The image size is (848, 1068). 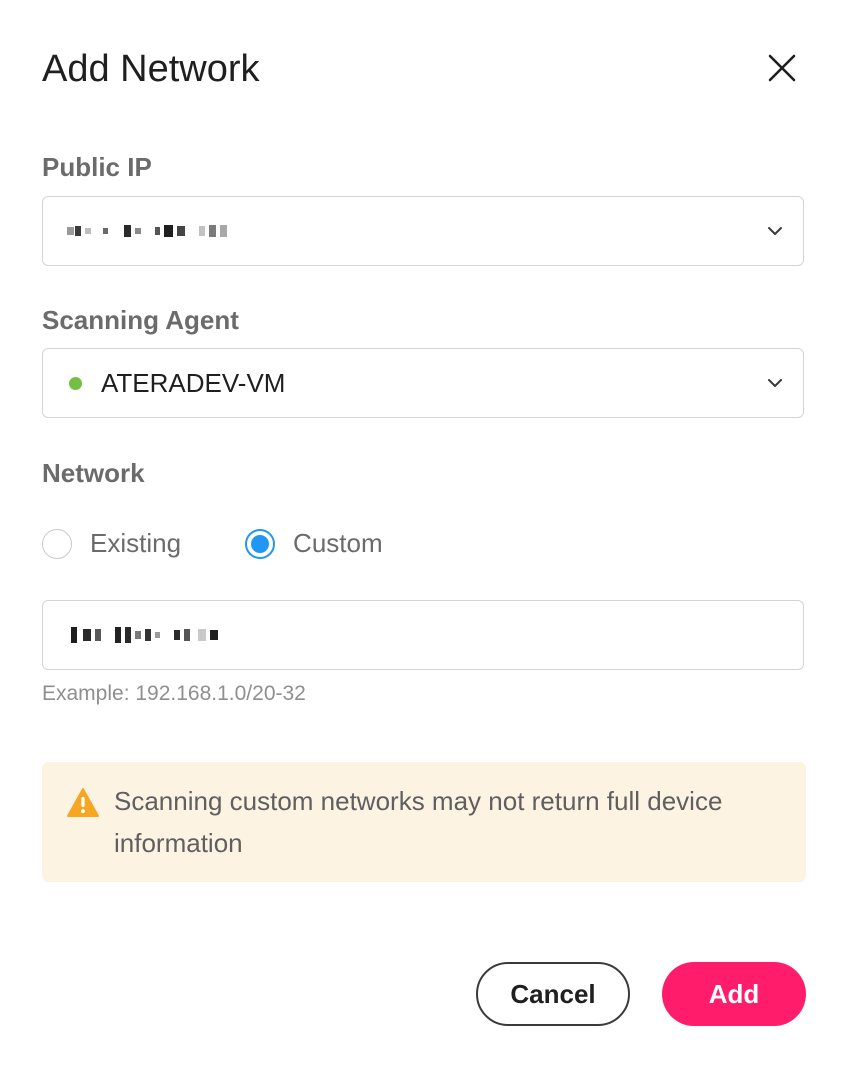 I want to click on scanning-agent-value: ATERADEV-VM, so click(x=416, y=383).